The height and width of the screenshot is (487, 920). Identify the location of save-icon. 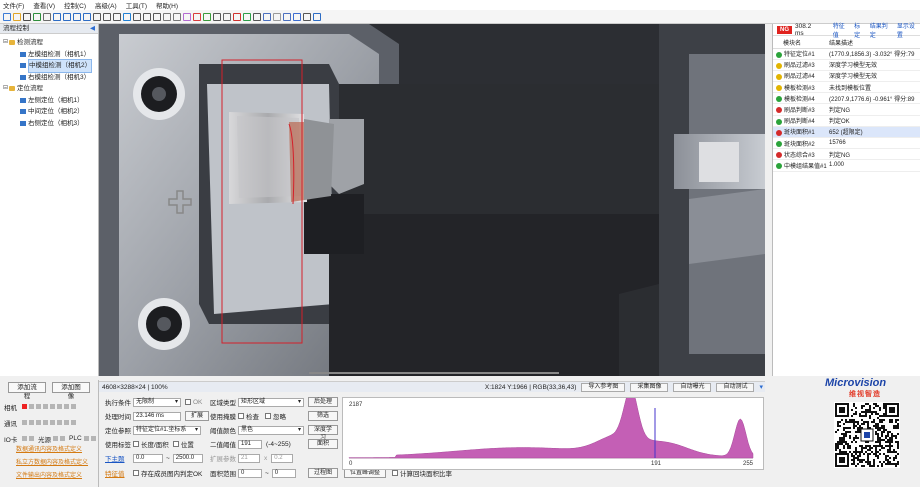
(27, 16).